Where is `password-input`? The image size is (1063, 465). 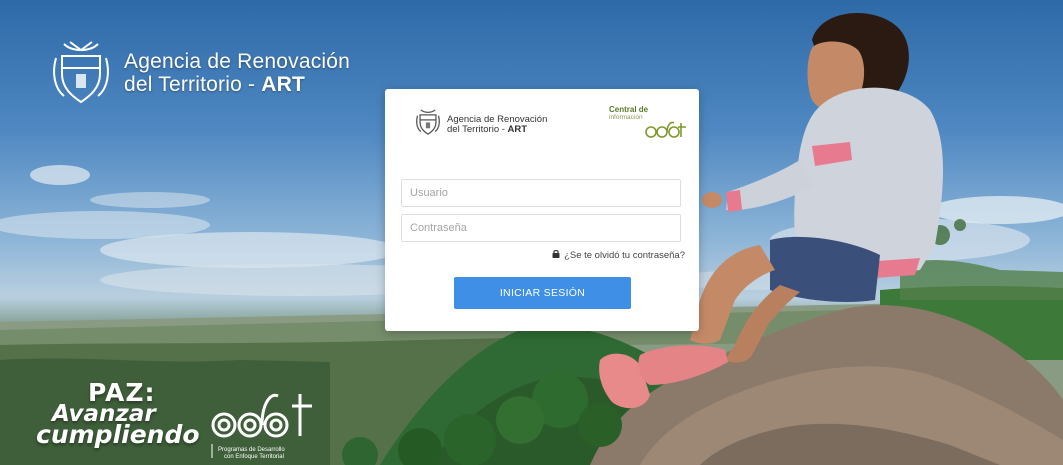 password-input is located at coordinates (541, 228).